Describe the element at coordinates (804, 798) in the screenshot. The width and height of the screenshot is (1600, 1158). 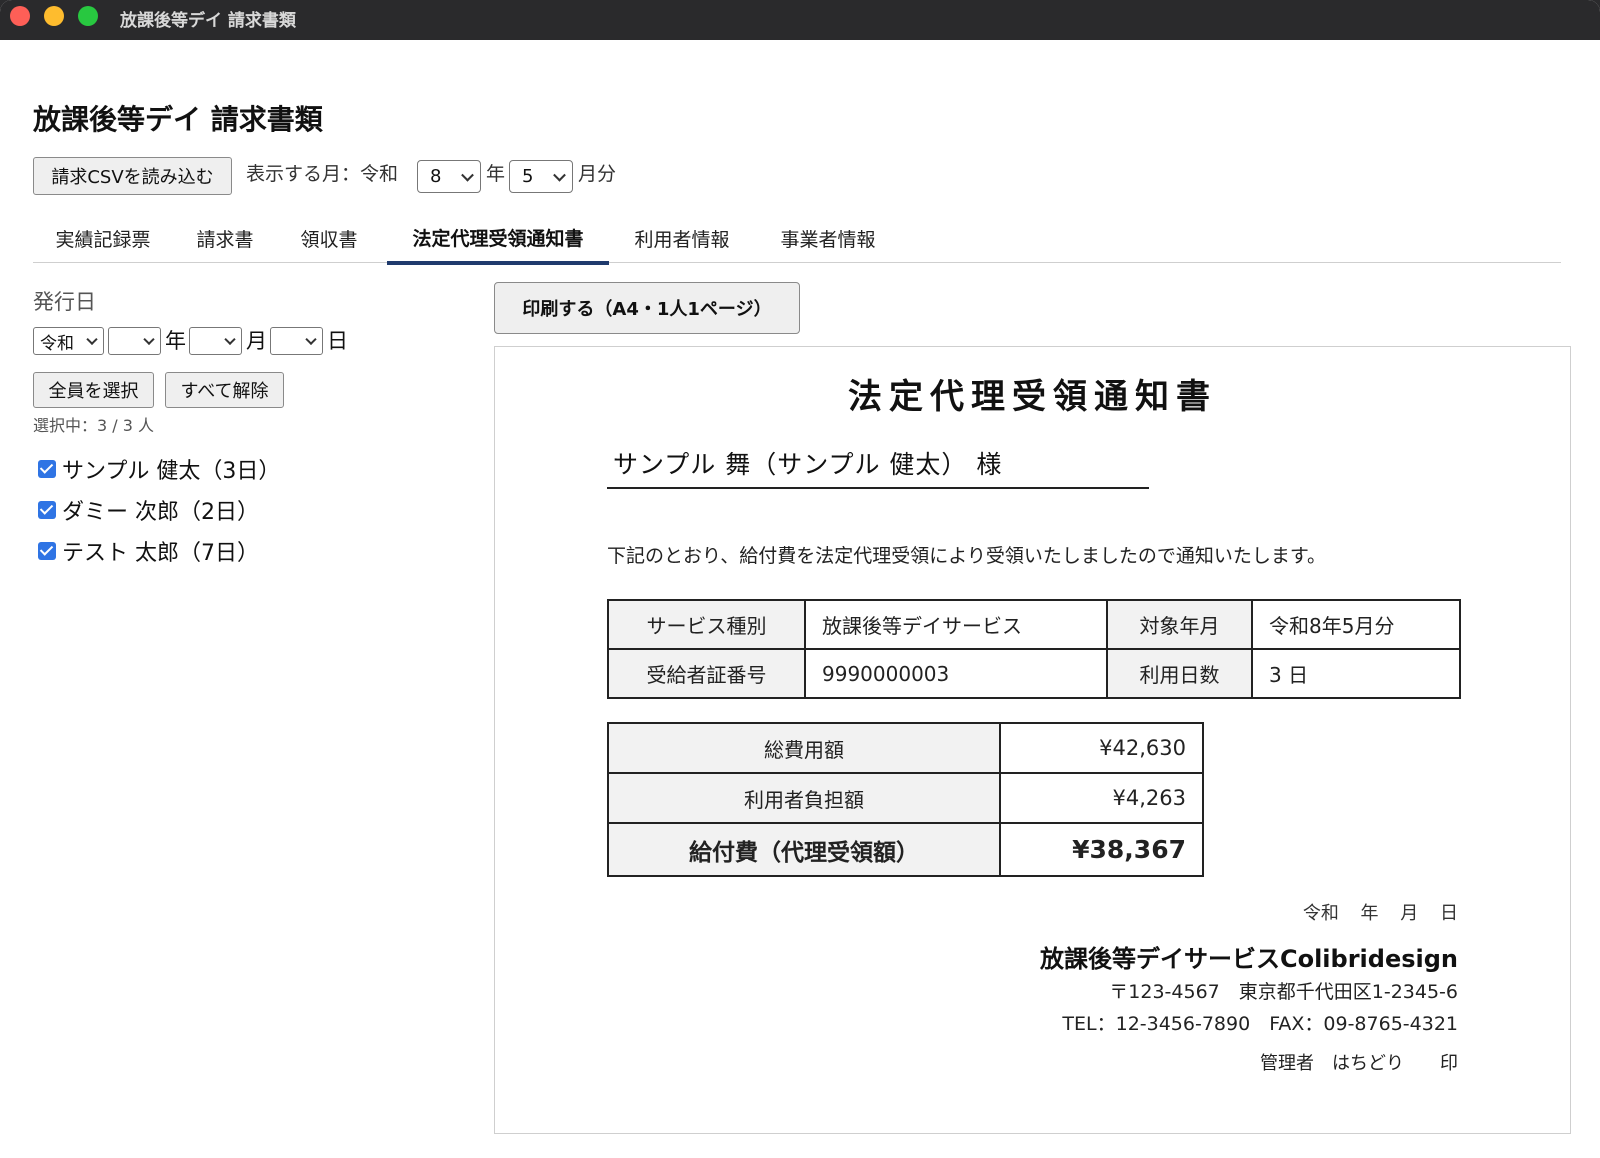
I see `user-burden-label: 利用者負担額` at that location.